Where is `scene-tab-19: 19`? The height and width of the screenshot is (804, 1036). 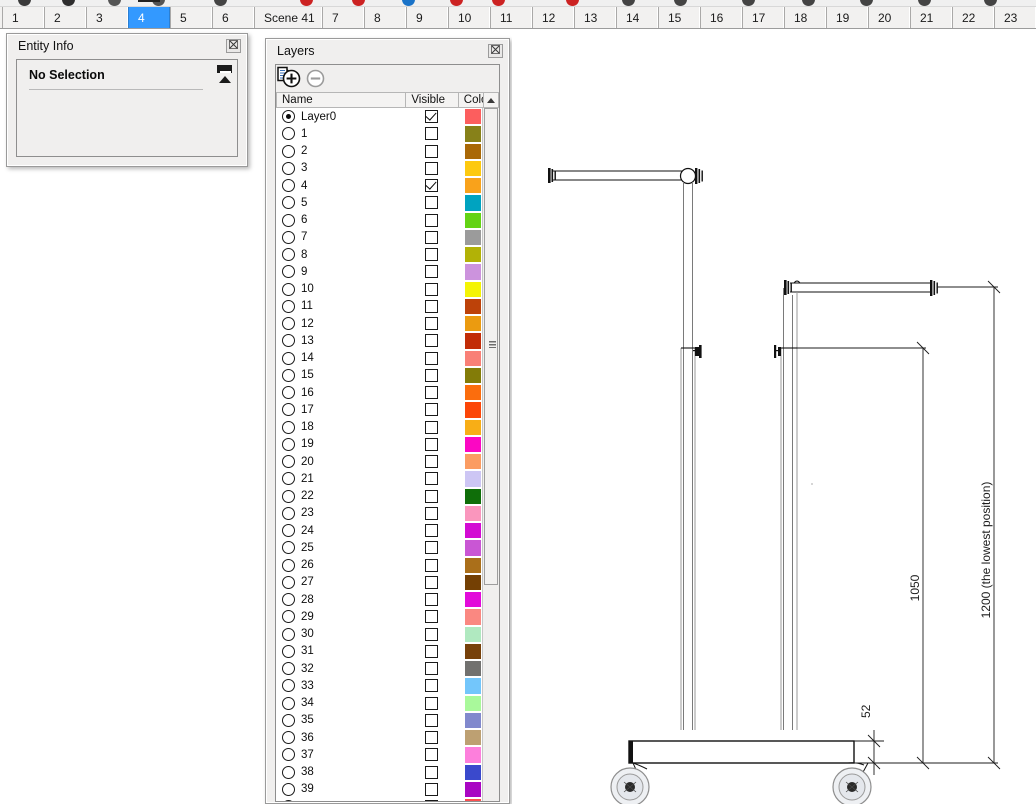
scene-tab-19: 19 is located at coordinates (847, 17).